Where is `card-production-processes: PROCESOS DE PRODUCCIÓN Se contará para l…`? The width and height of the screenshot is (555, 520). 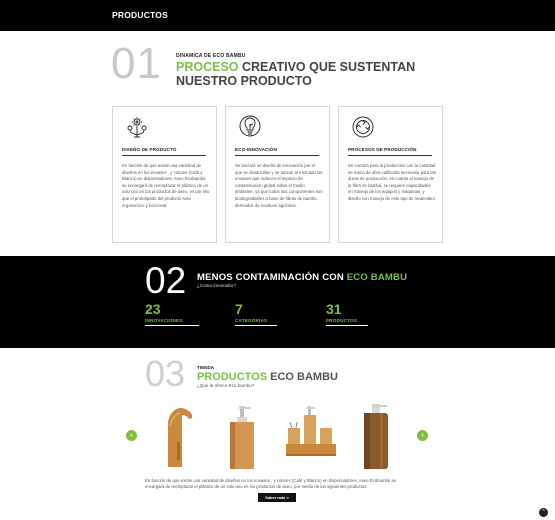 card-production-processes: PROCESOS DE PRODUCCIÓN Se contará para l… is located at coordinates (390, 174).